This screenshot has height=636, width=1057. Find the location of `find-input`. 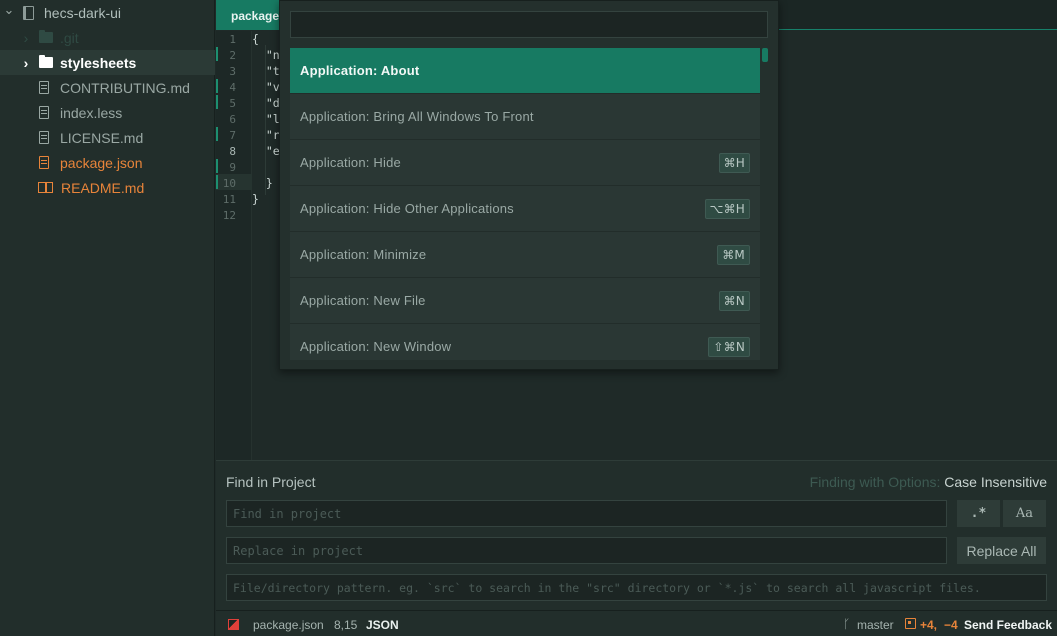

find-input is located at coordinates (586, 513).